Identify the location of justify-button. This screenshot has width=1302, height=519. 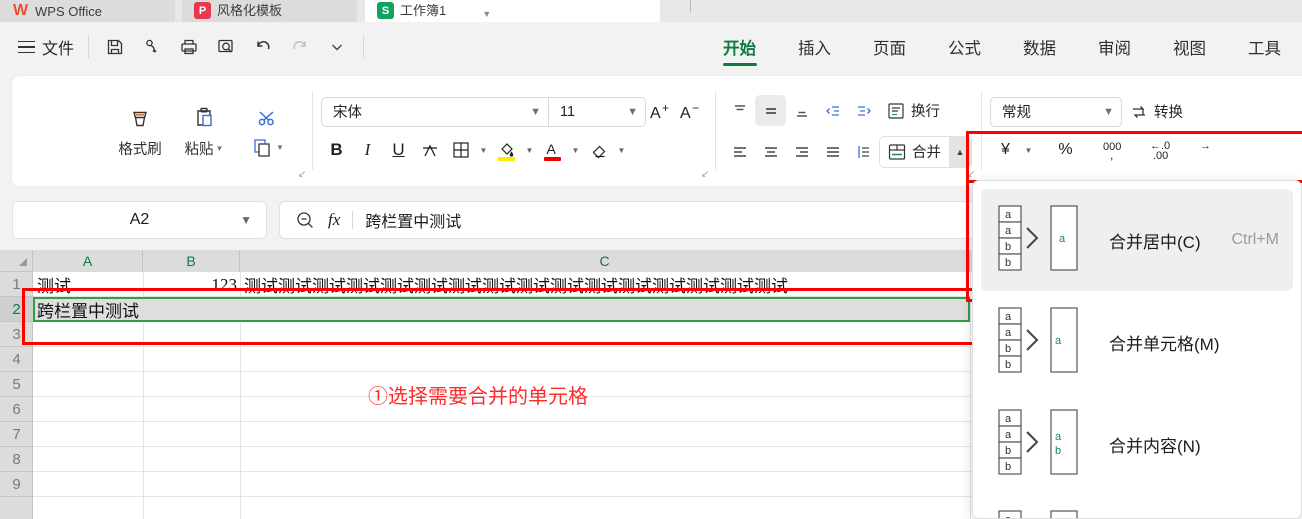
(832, 151).